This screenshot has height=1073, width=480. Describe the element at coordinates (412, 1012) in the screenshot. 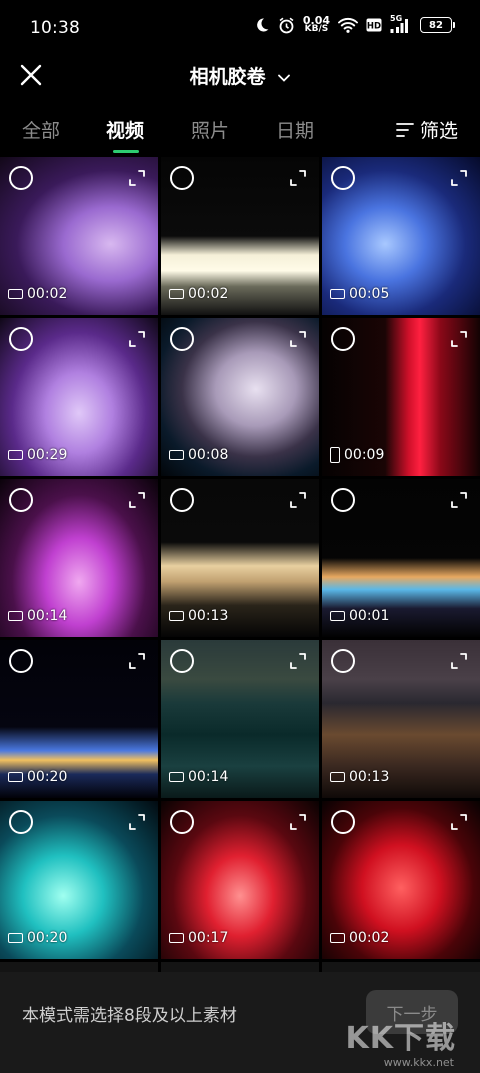

I see `next-step-button: 下一步` at that location.